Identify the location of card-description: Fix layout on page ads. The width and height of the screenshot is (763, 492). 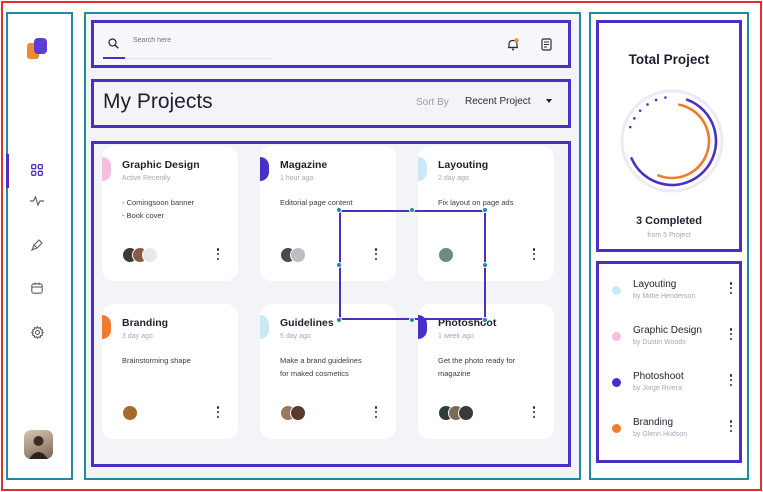
(476, 202).